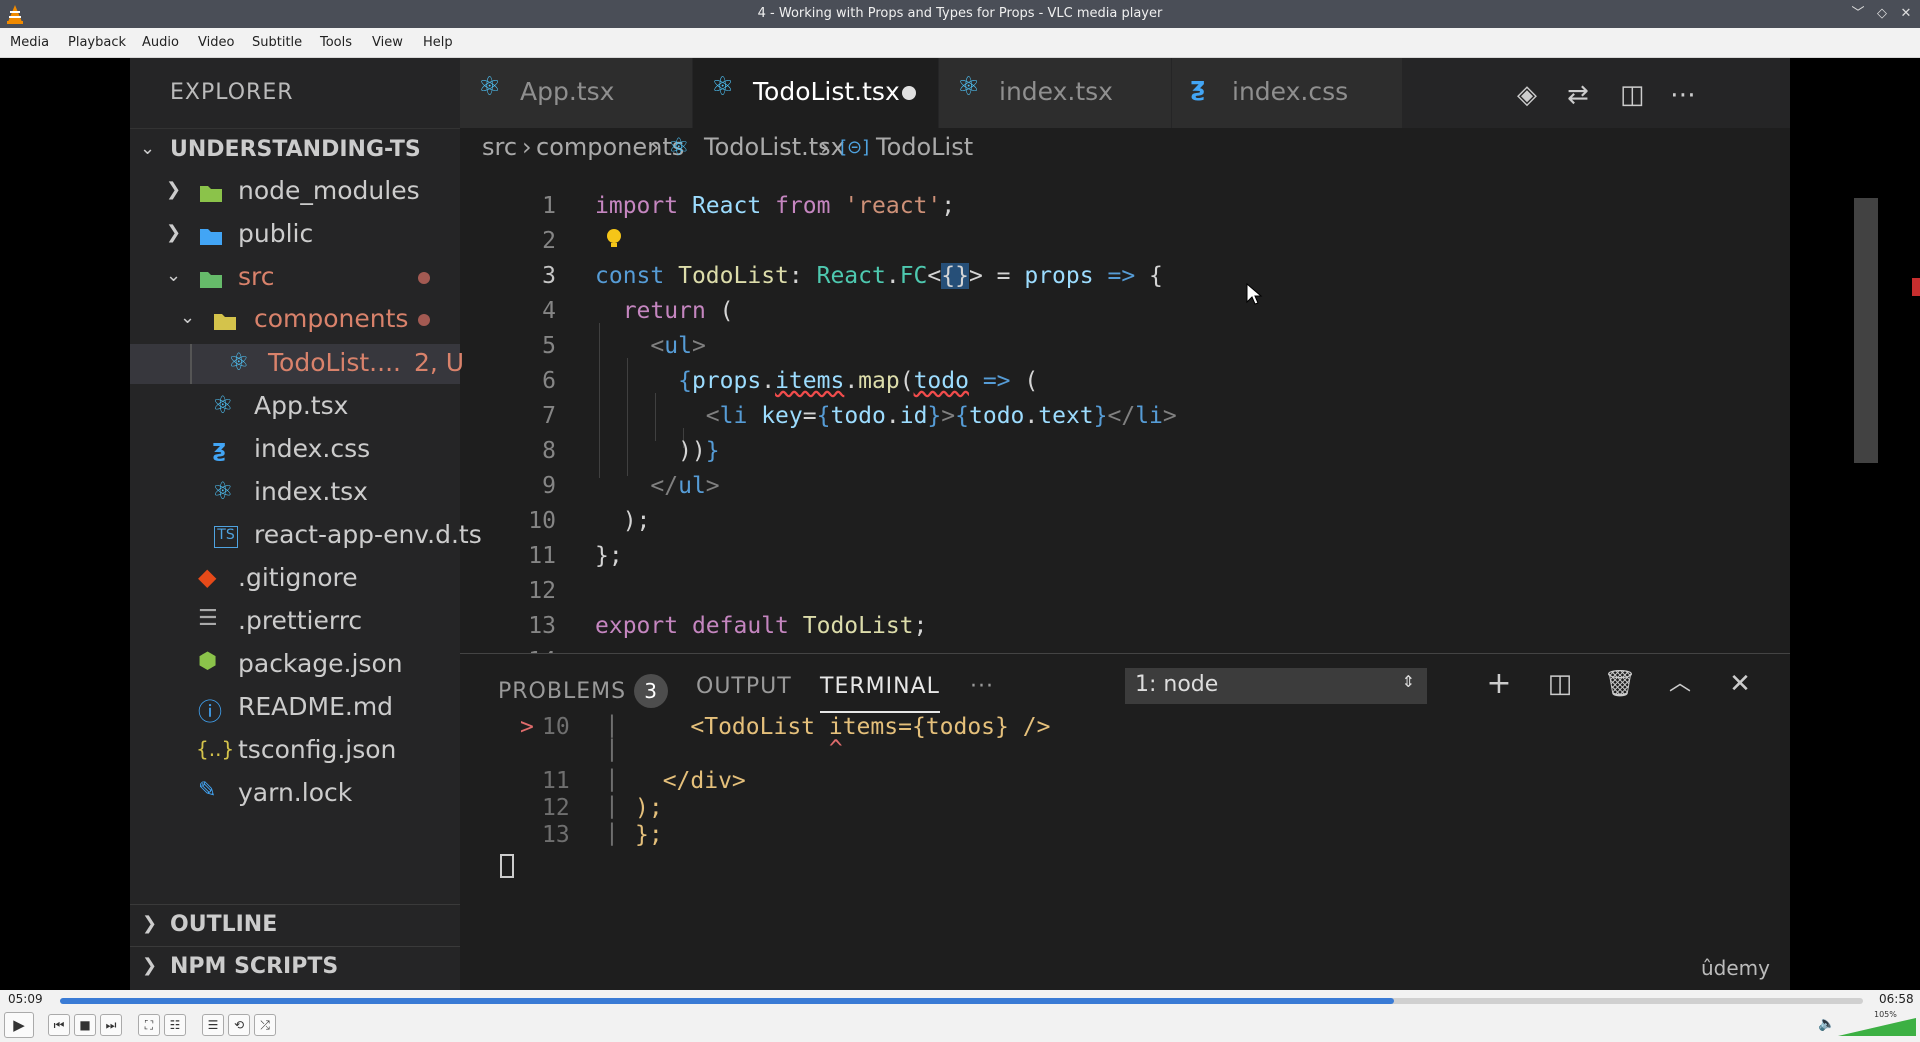 The height and width of the screenshot is (1042, 1920). Describe the element at coordinates (295, 320) in the screenshot. I see `tree-folder-components: ⌄ components` at that location.